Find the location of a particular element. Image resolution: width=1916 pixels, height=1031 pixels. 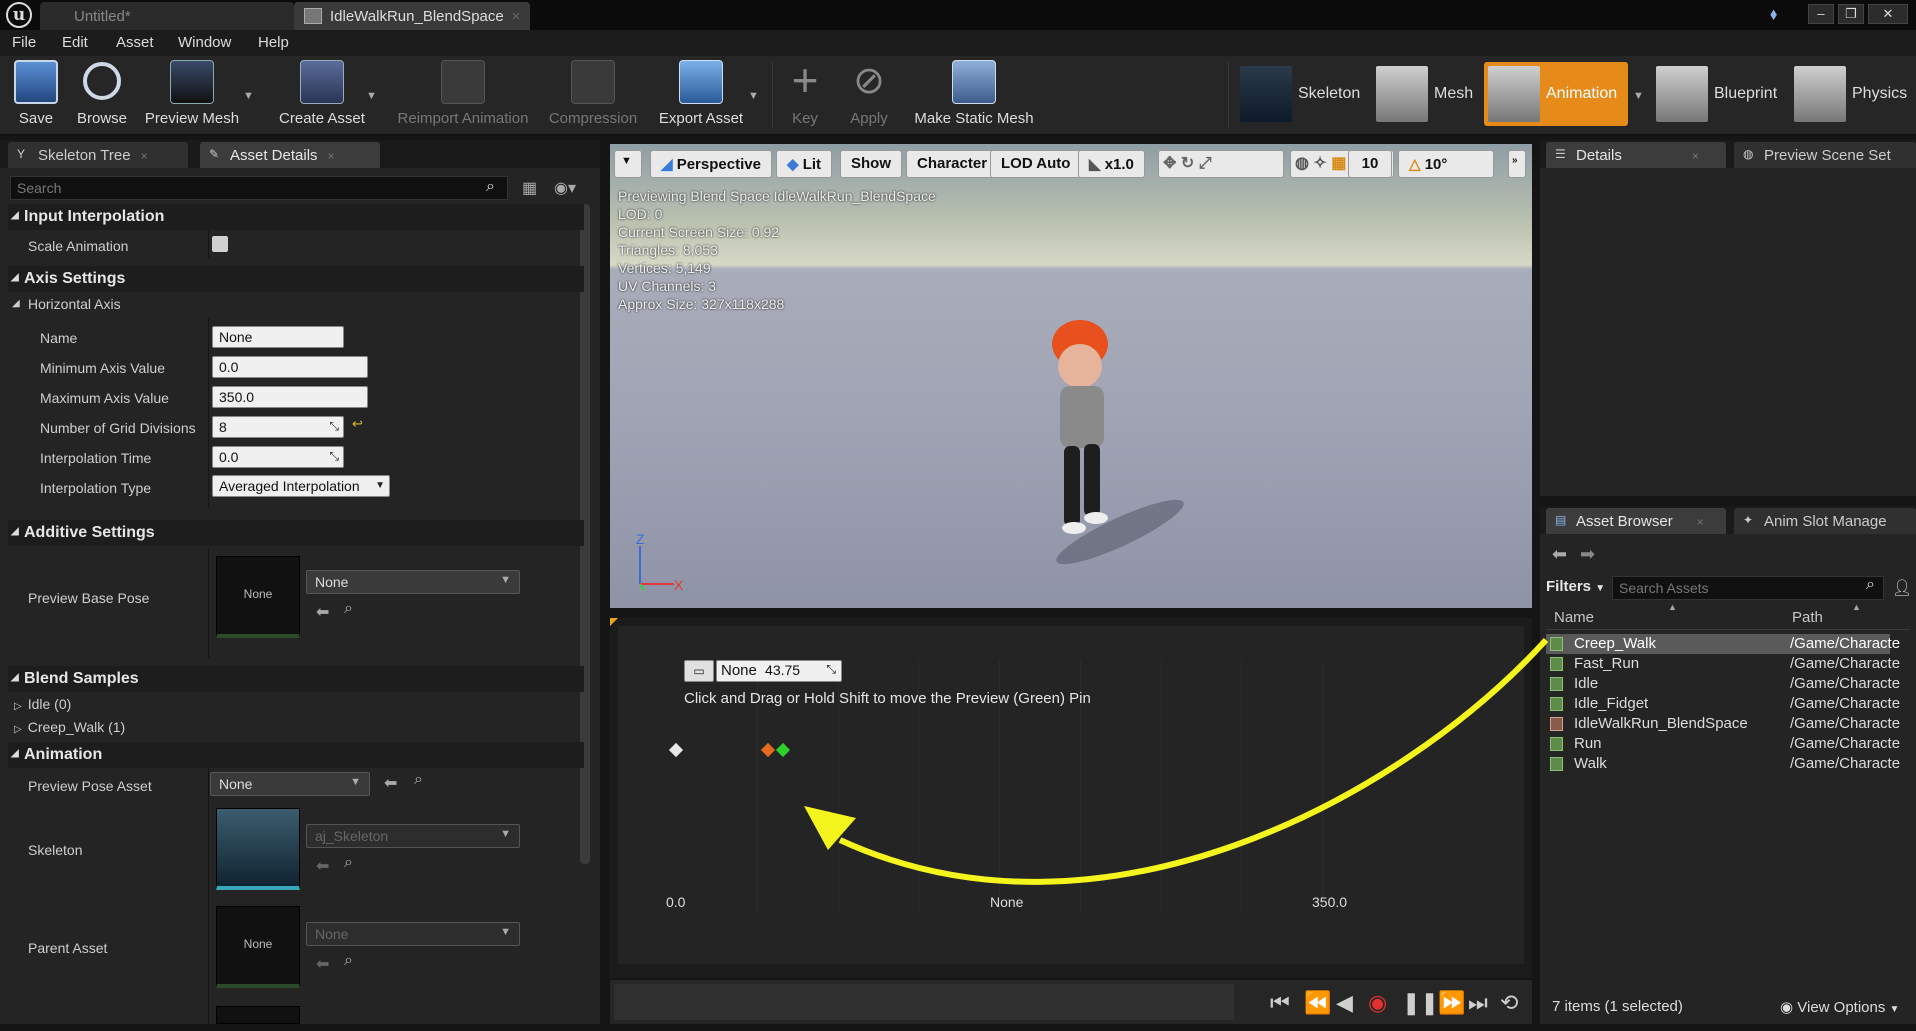

scale-animation-checkbox is located at coordinates (220, 244).